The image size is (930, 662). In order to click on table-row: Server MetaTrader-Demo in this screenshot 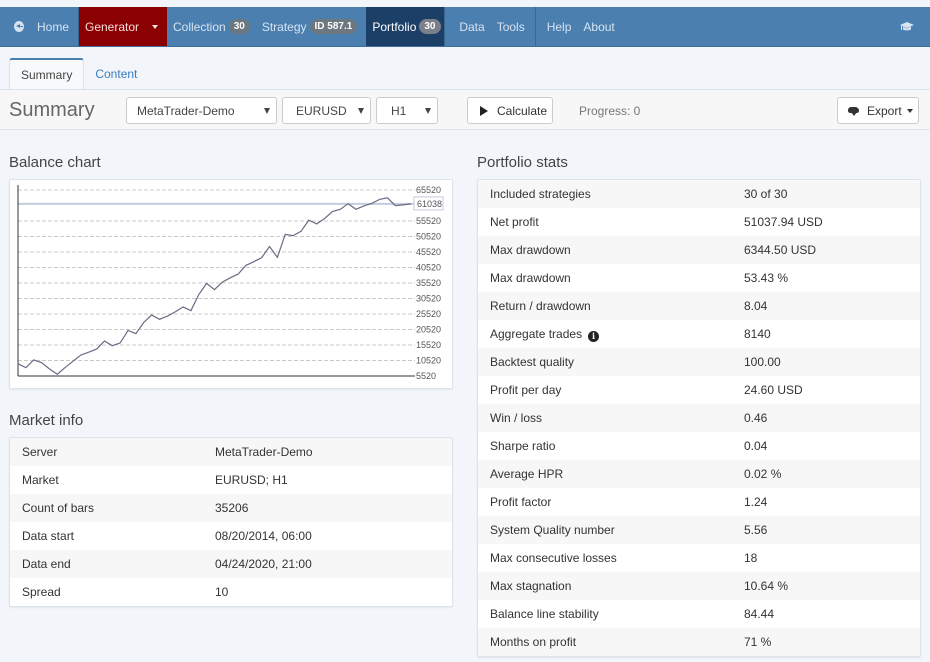, I will do `click(231, 452)`.